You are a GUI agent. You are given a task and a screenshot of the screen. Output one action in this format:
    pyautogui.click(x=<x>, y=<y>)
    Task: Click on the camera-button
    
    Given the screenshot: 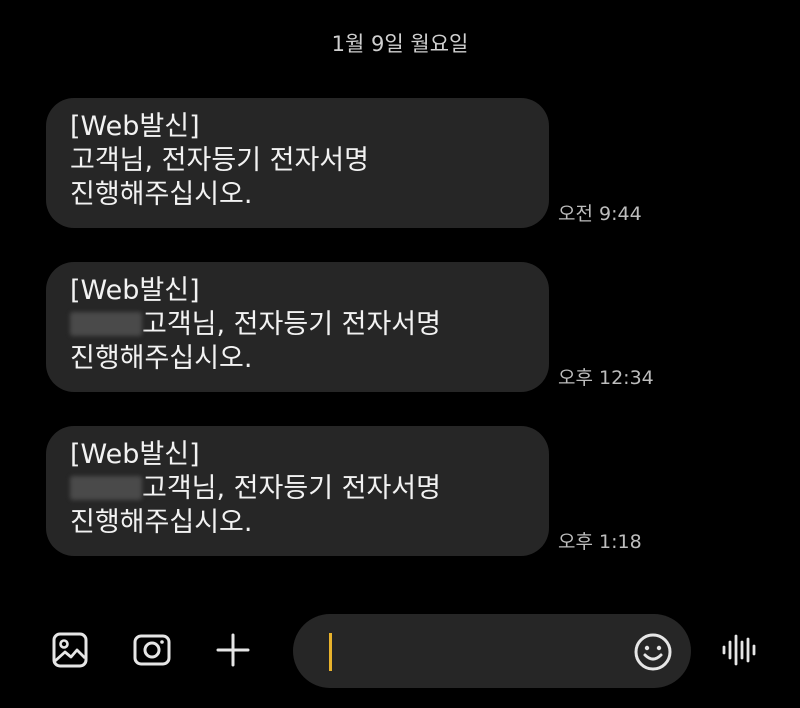 What is the action you would take?
    pyautogui.click(x=152, y=650)
    